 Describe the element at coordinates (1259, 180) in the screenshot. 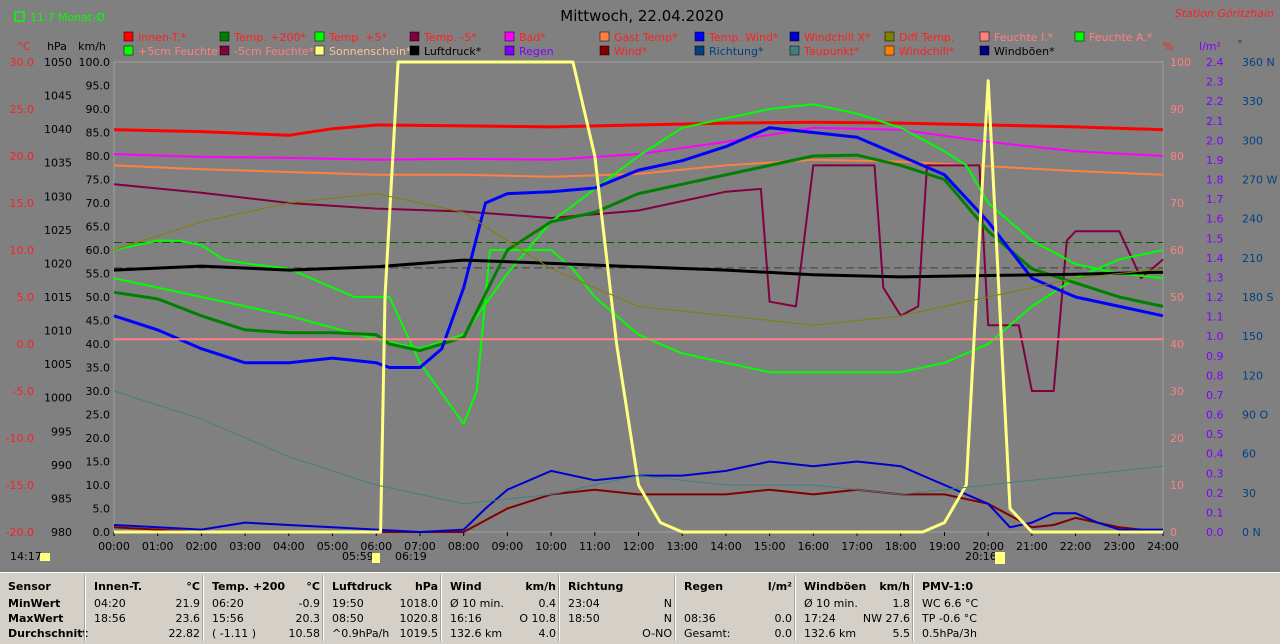

I see `y-tick-label-wind_dir: 270 W` at that location.